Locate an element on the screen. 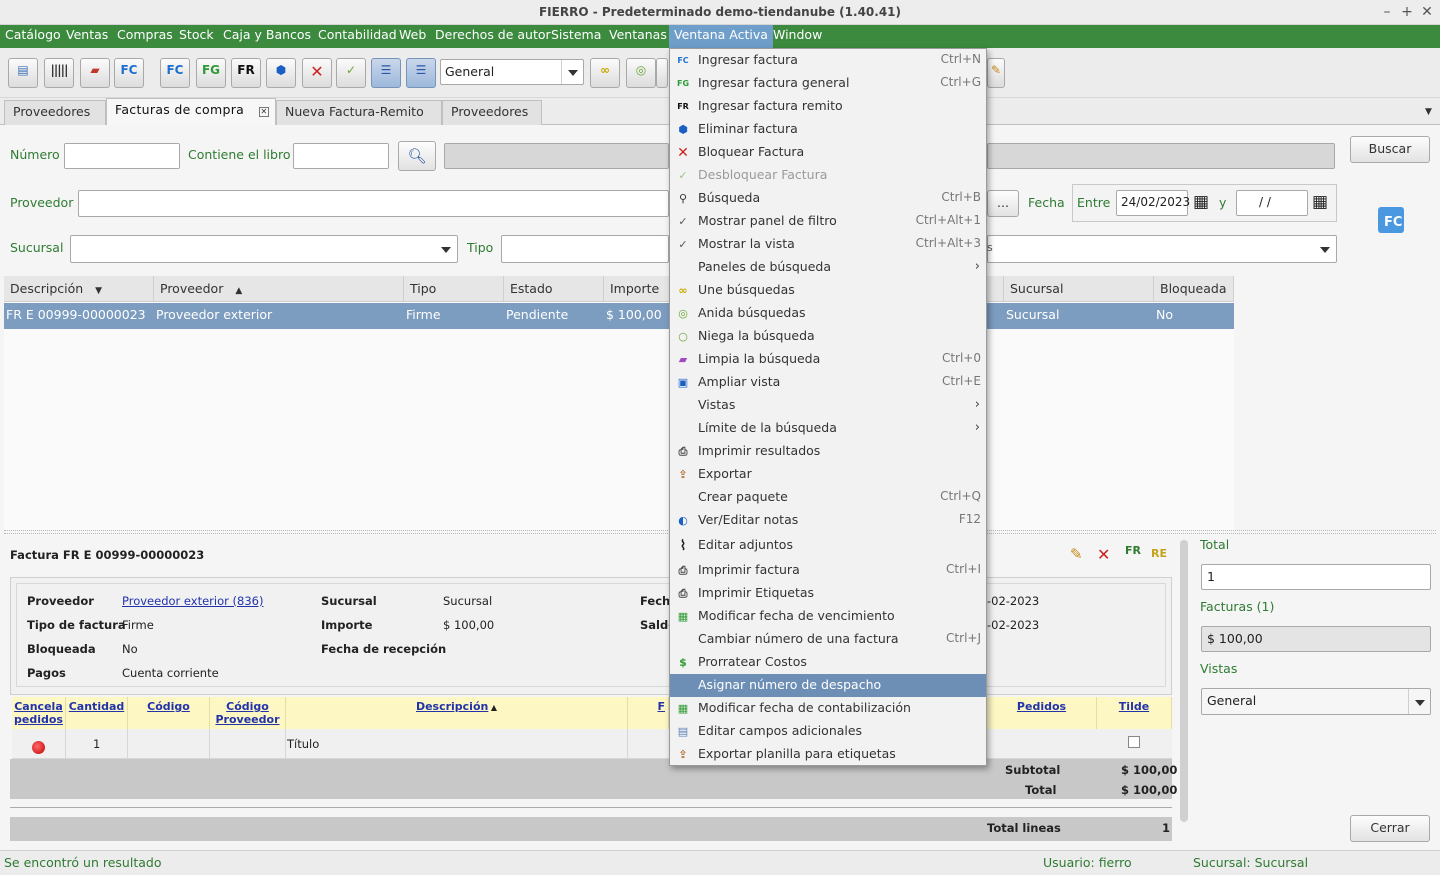  col-importe: Importe is located at coordinates (637, 289).